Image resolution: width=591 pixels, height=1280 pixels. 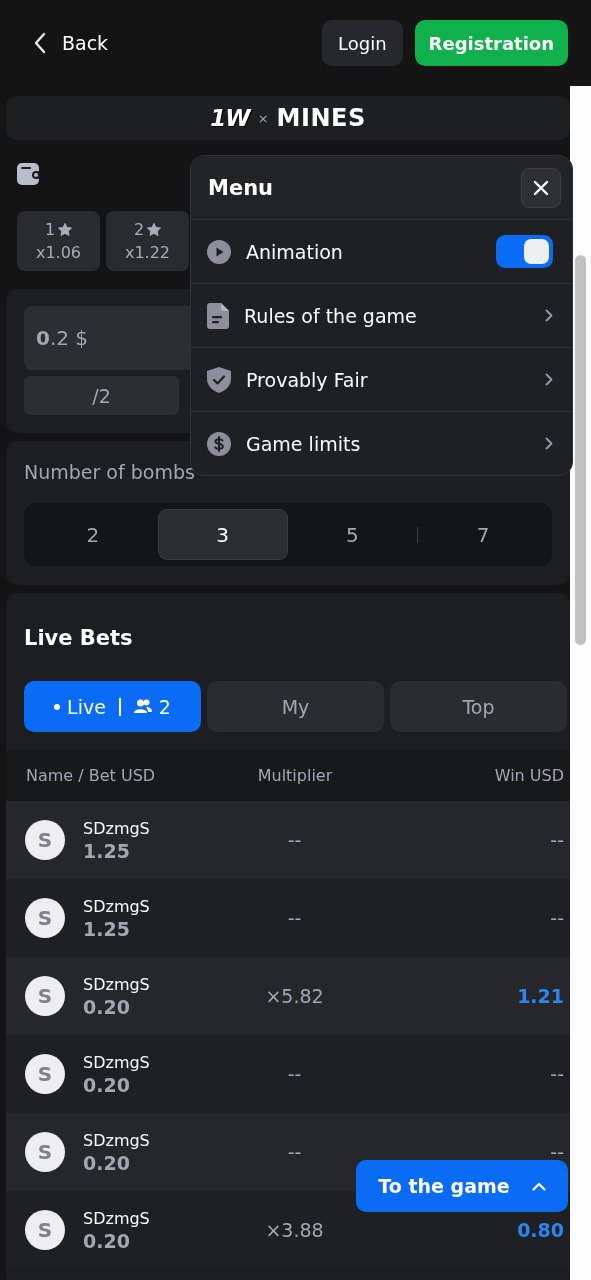 I want to click on chevron-left-icon, so click(x=40, y=43).